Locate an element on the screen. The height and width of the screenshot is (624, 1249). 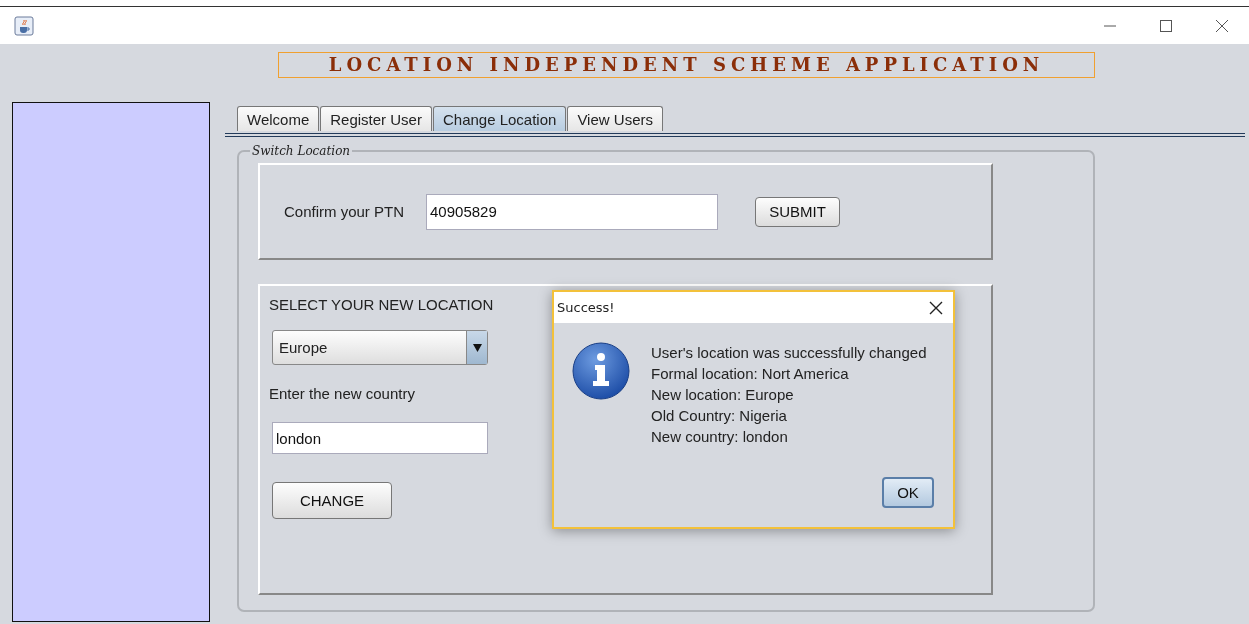
tab: Change Location is located at coordinates (499, 118).